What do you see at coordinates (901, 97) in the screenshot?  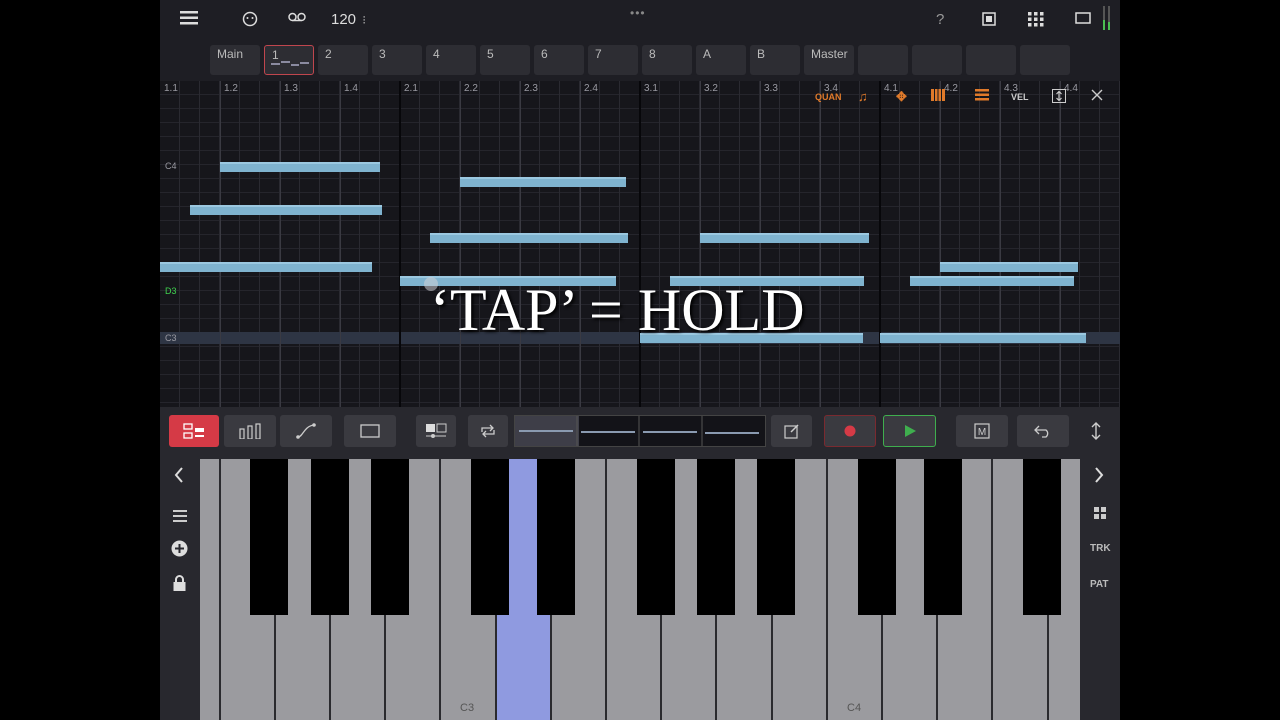 I see `move-icon: ✥` at bounding box center [901, 97].